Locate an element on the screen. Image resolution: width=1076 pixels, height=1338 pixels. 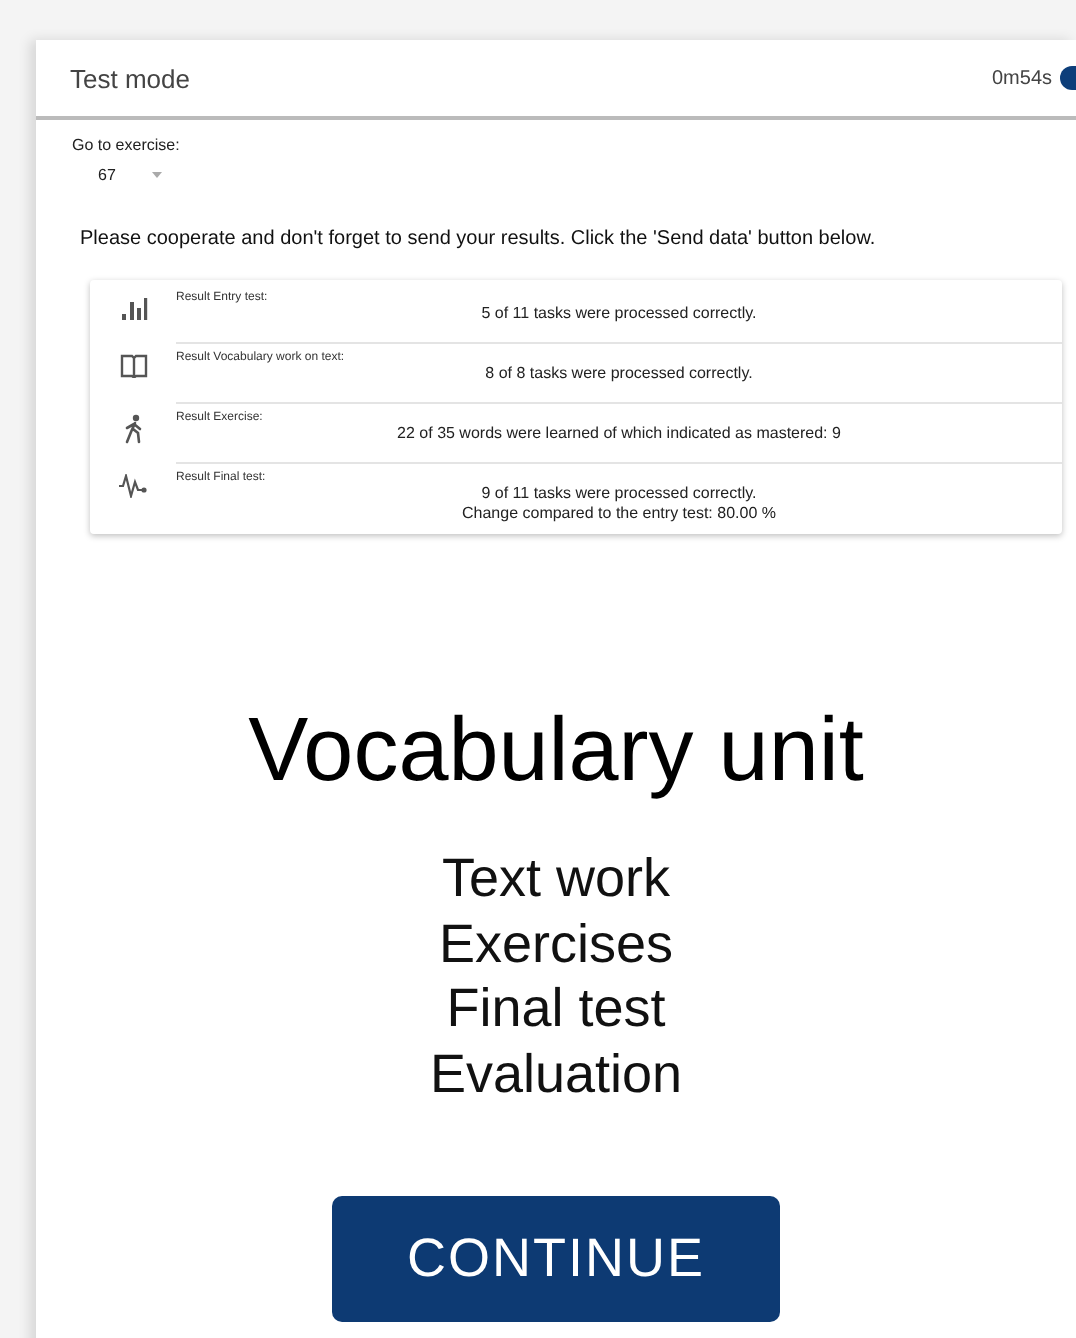
notice-text: Please cooperate and don't forget to send your results. Click the 'Send data' button below. is located at coordinates (478, 238).